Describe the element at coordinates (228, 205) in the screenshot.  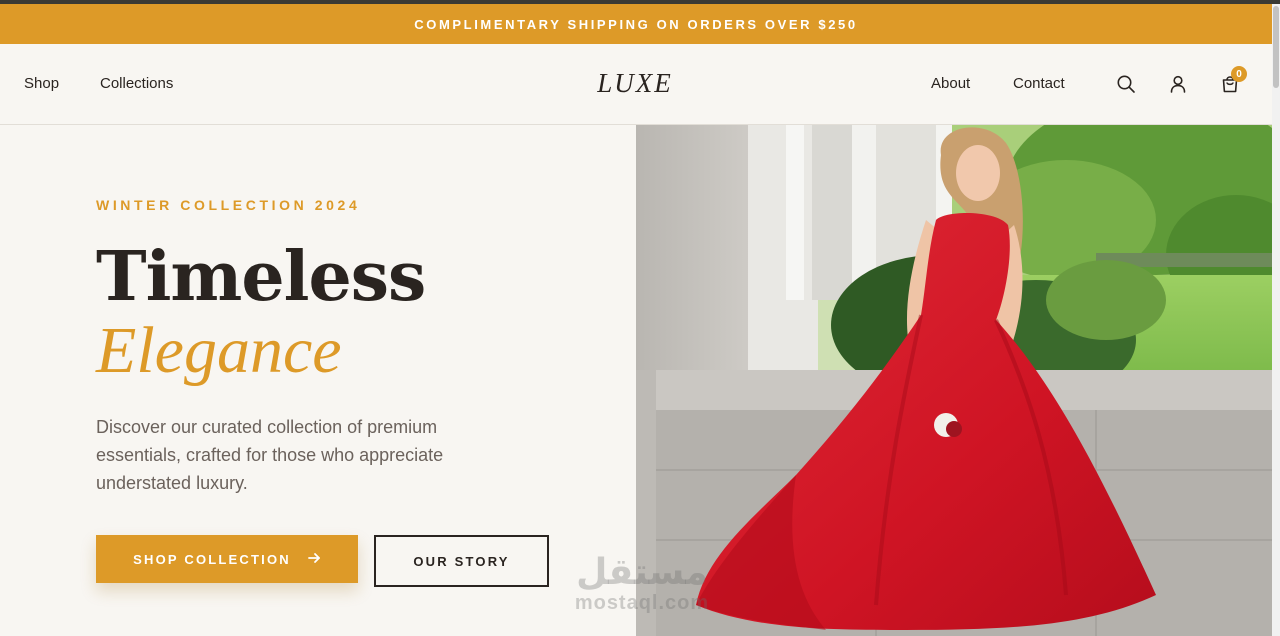
I see `hero-eyebrow: WINTER COLLECTION 2024` at that location.